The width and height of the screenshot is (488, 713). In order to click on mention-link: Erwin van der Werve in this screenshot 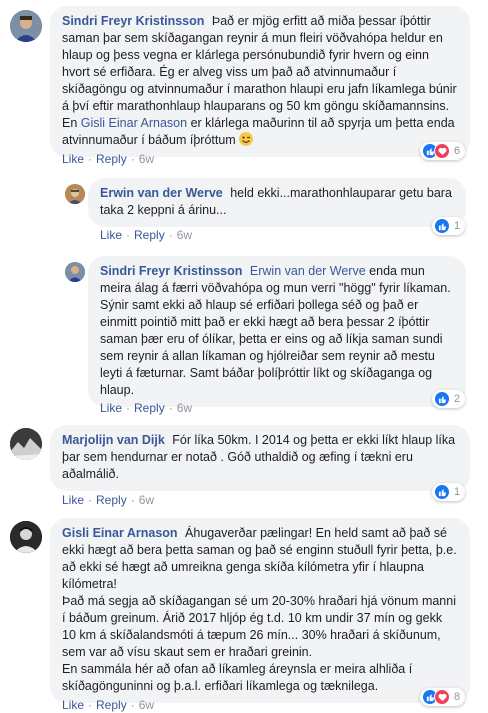, I will do `click(308, 271)`.